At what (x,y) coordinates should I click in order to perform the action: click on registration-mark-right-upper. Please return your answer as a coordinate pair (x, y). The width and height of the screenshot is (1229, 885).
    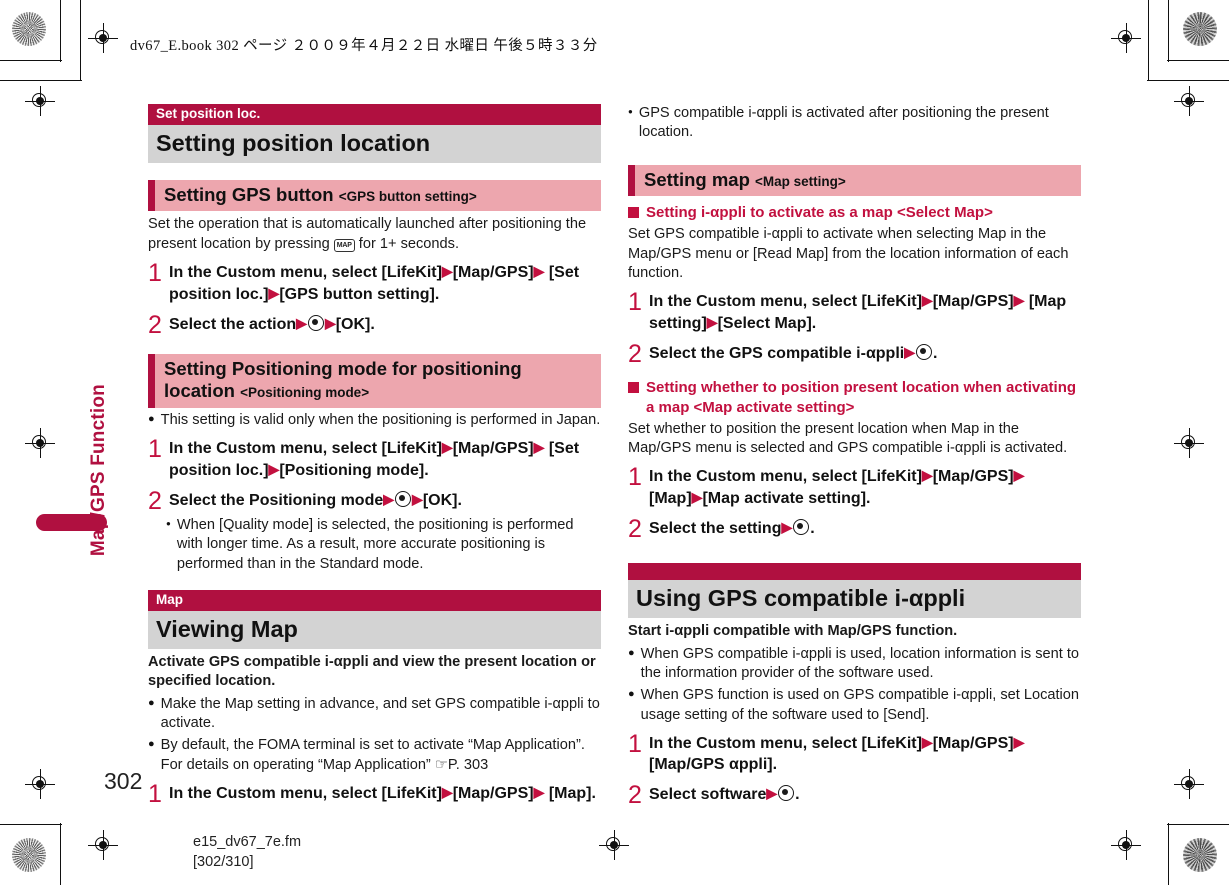
    Looking at the image, I should click on (1189, 101).